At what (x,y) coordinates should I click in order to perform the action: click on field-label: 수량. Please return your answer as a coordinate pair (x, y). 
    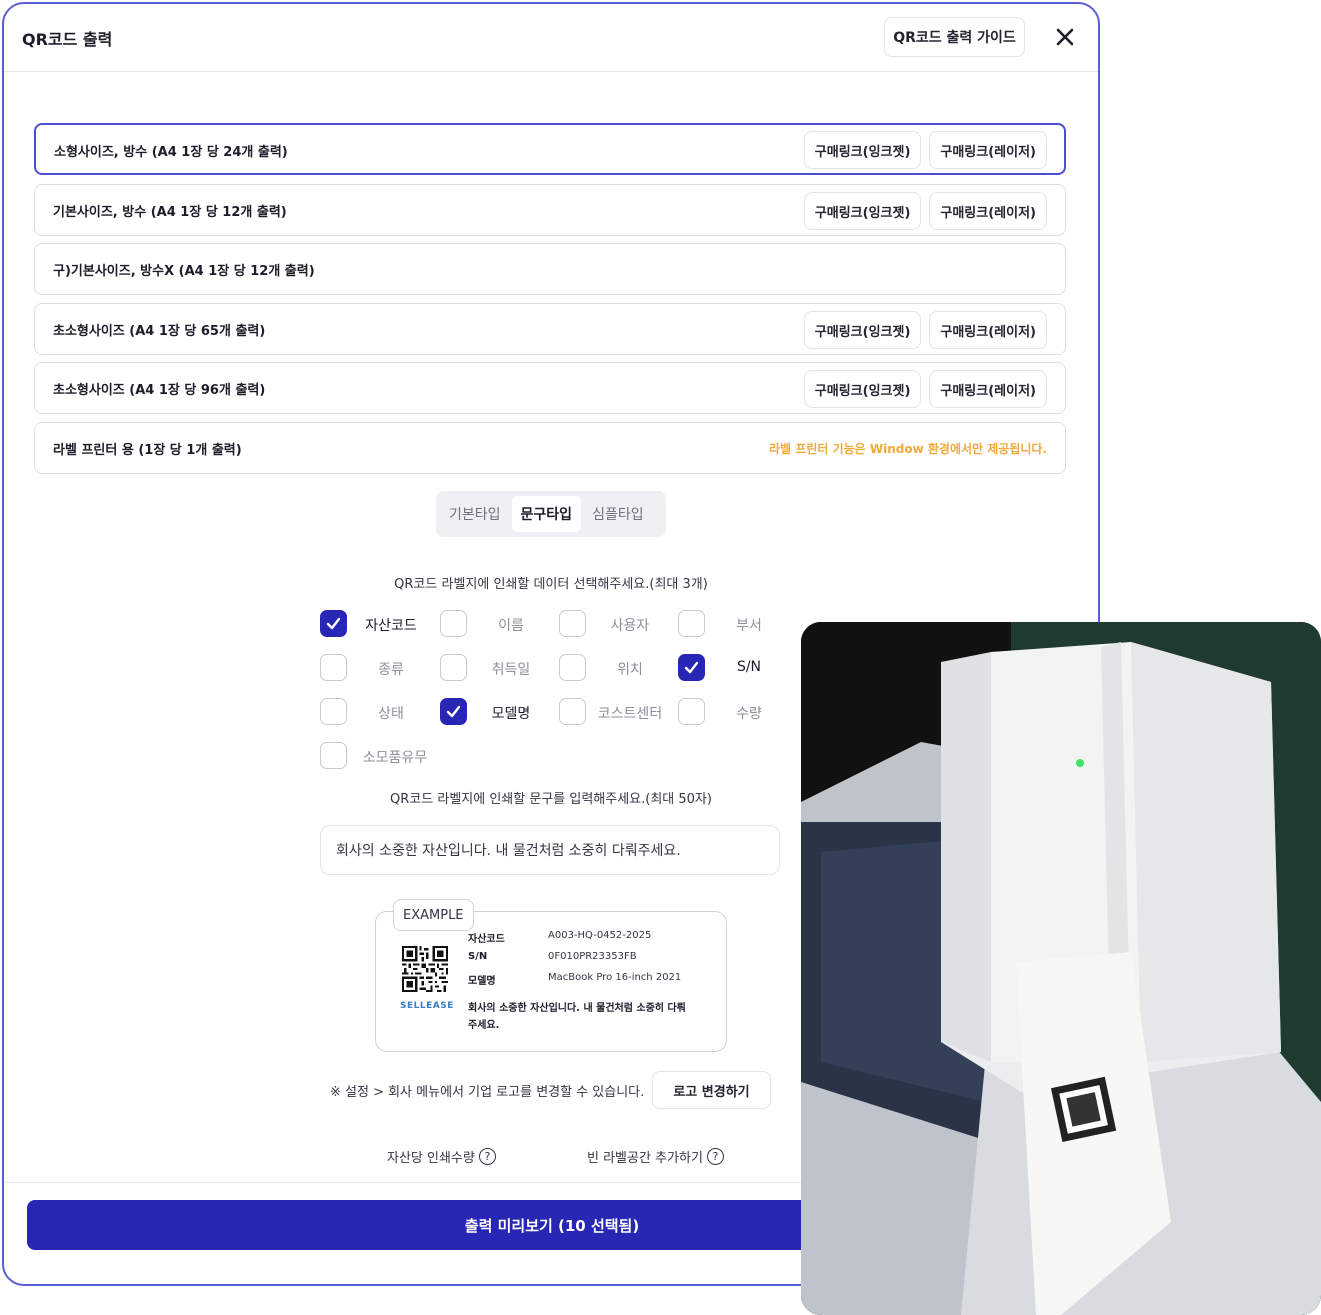
    Looking at the image, I should click on (749, 714).